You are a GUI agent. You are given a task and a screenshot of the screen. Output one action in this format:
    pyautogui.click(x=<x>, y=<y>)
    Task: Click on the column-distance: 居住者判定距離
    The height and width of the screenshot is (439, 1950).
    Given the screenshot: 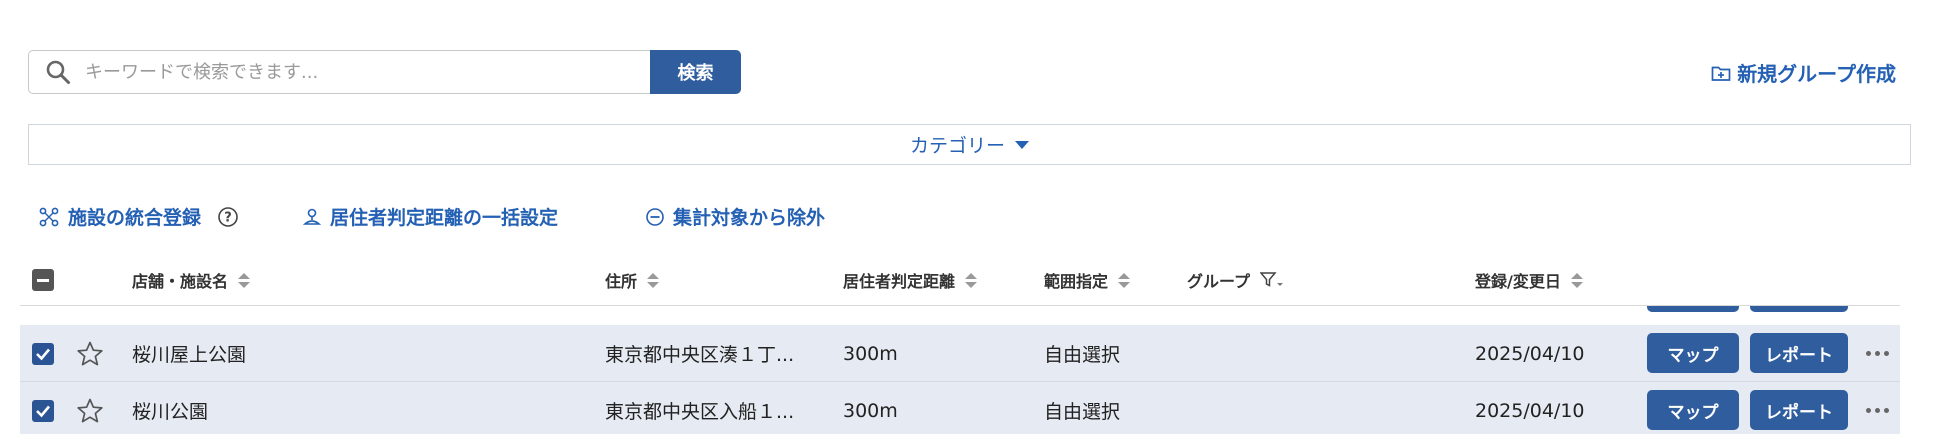 What is the action you would take?
    pyautogui.click(x=910, y=280)
    